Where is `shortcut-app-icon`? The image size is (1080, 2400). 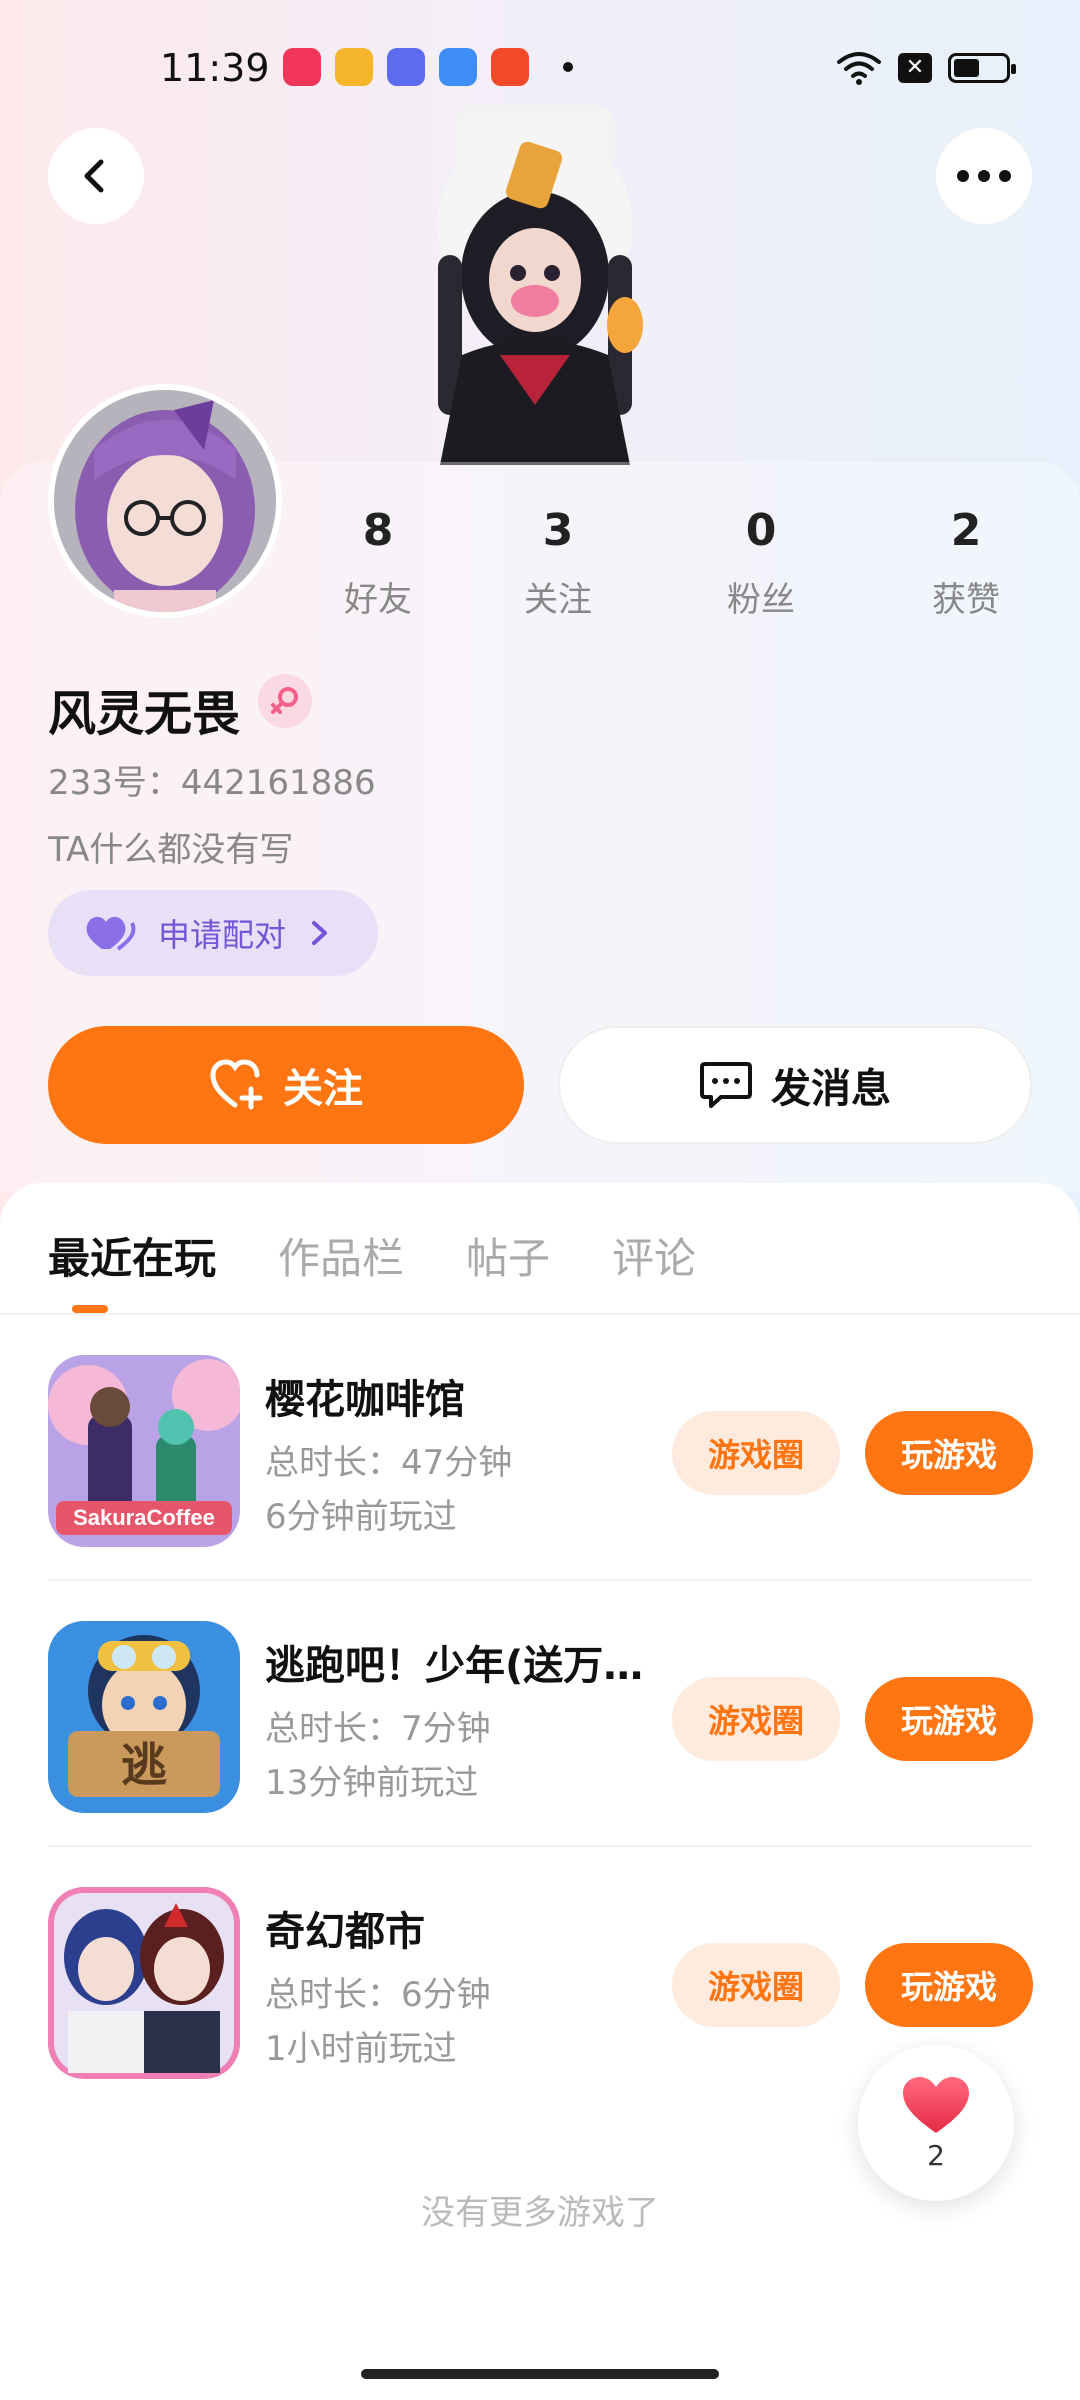 shortcut-app-icon is located at coordinates (406, 67).